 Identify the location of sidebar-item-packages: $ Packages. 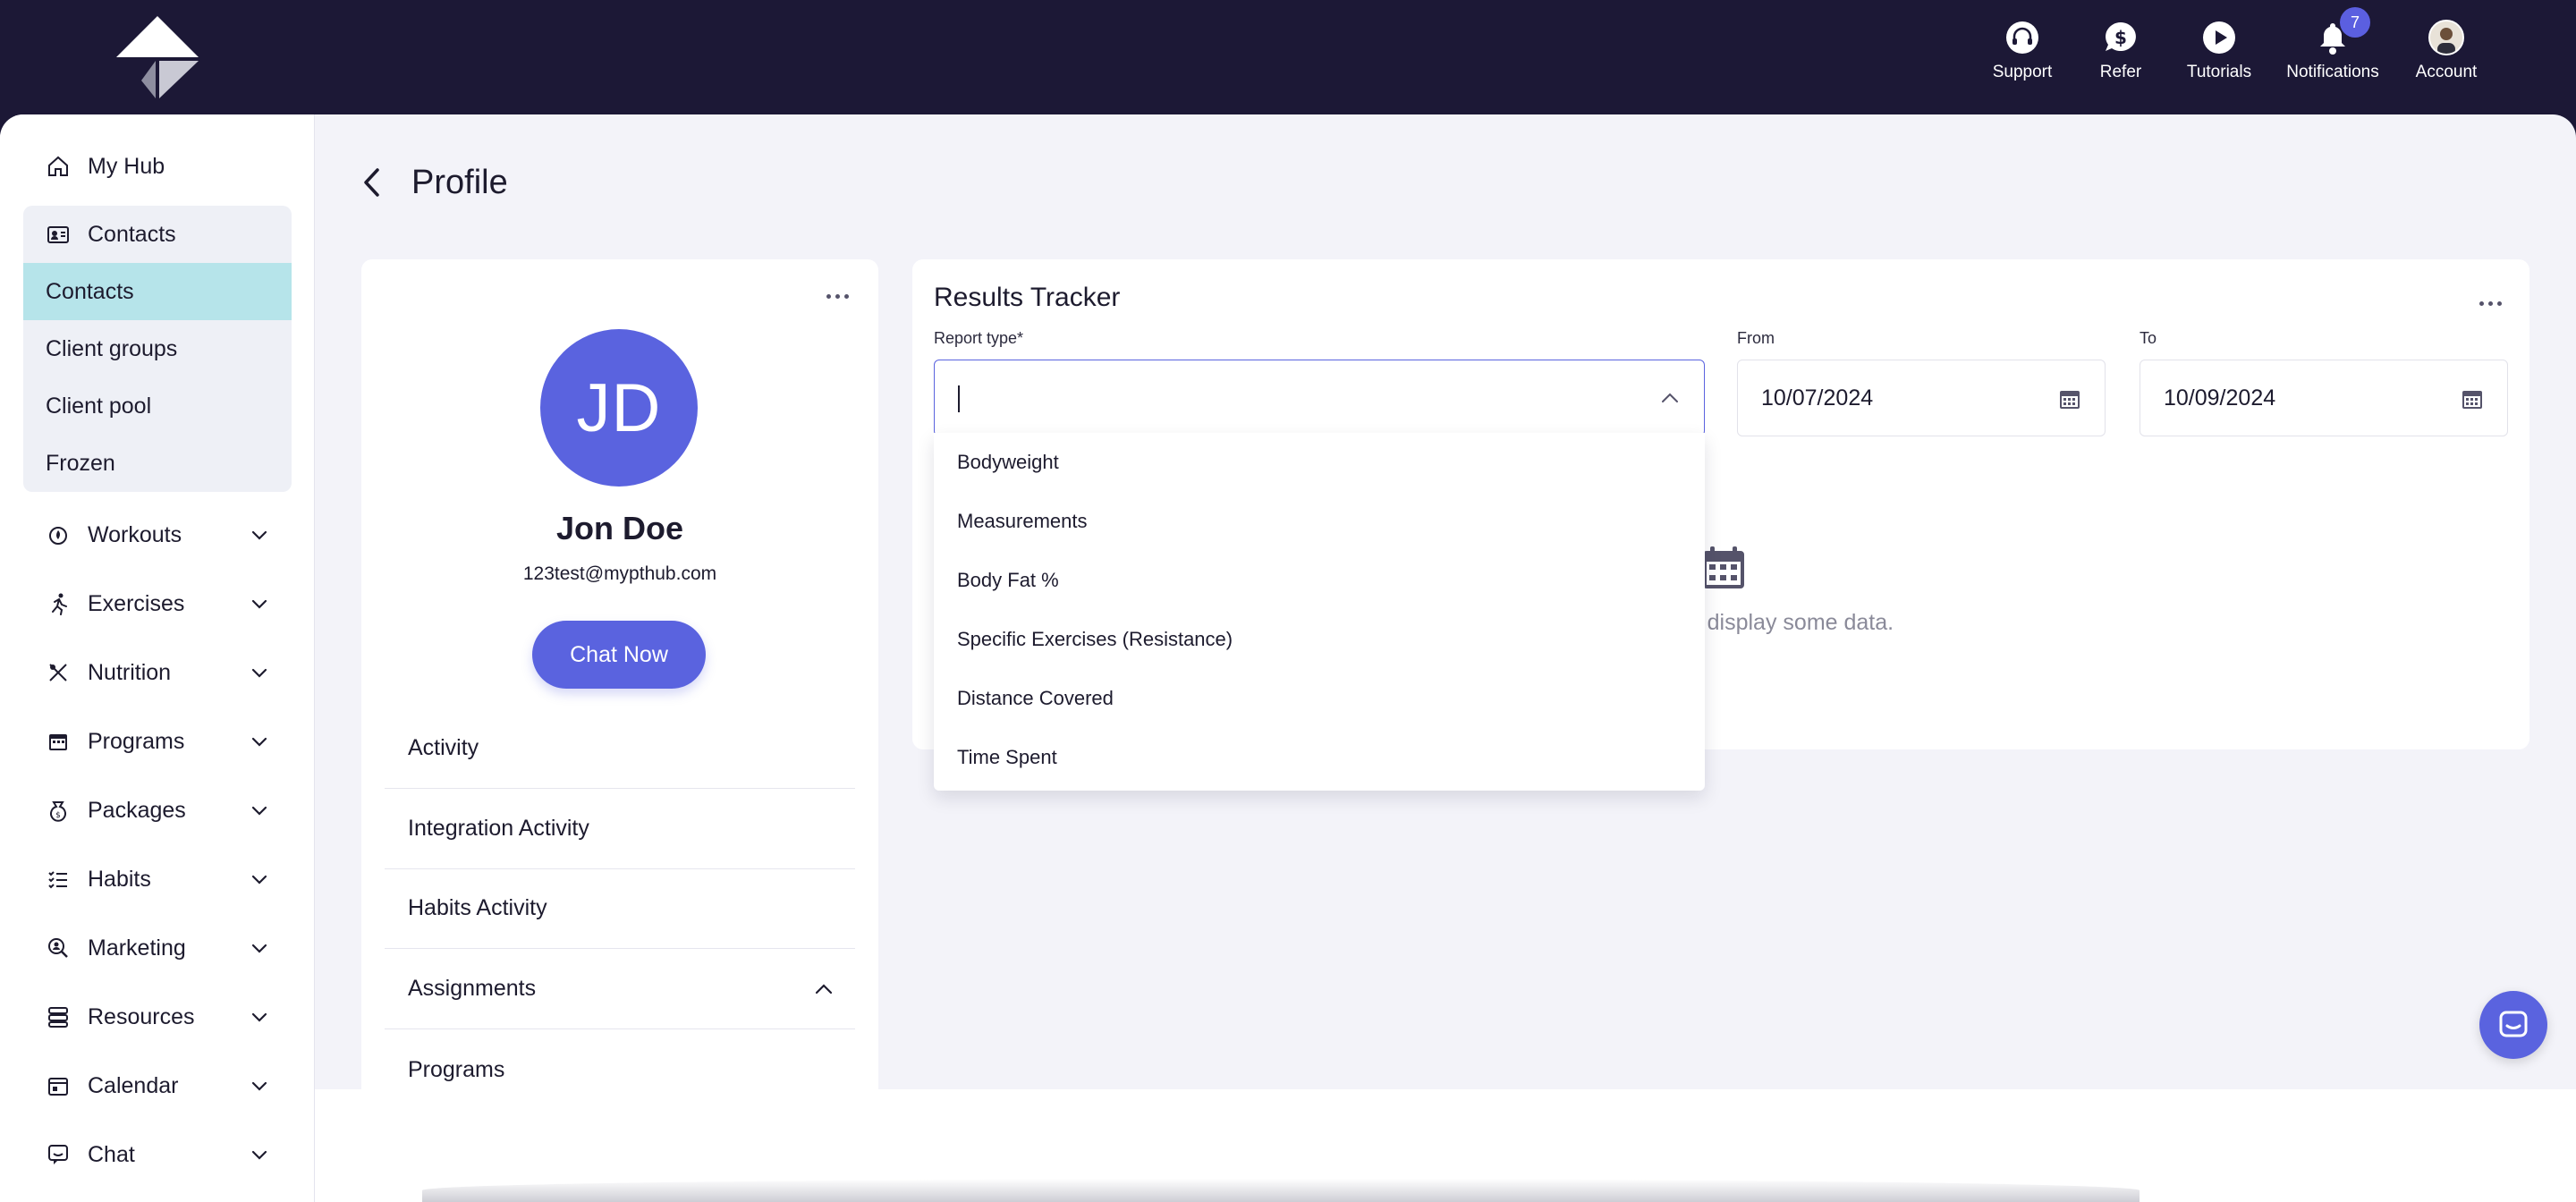
(157, 810).